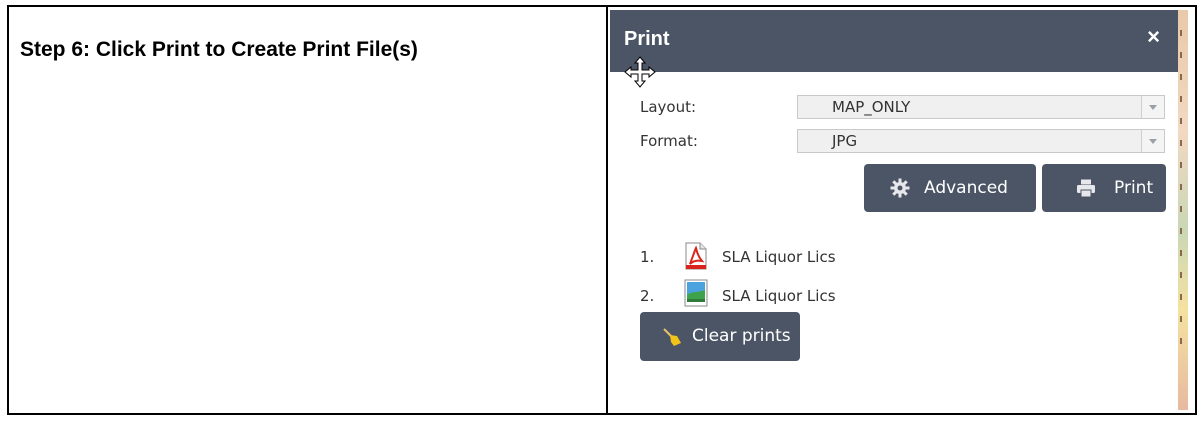 This screenshot has width=1204, height=421. Describe the element at coordinates (741, 336) in the screenshot. I see `clear-prints-label: Clear prints` at that location.